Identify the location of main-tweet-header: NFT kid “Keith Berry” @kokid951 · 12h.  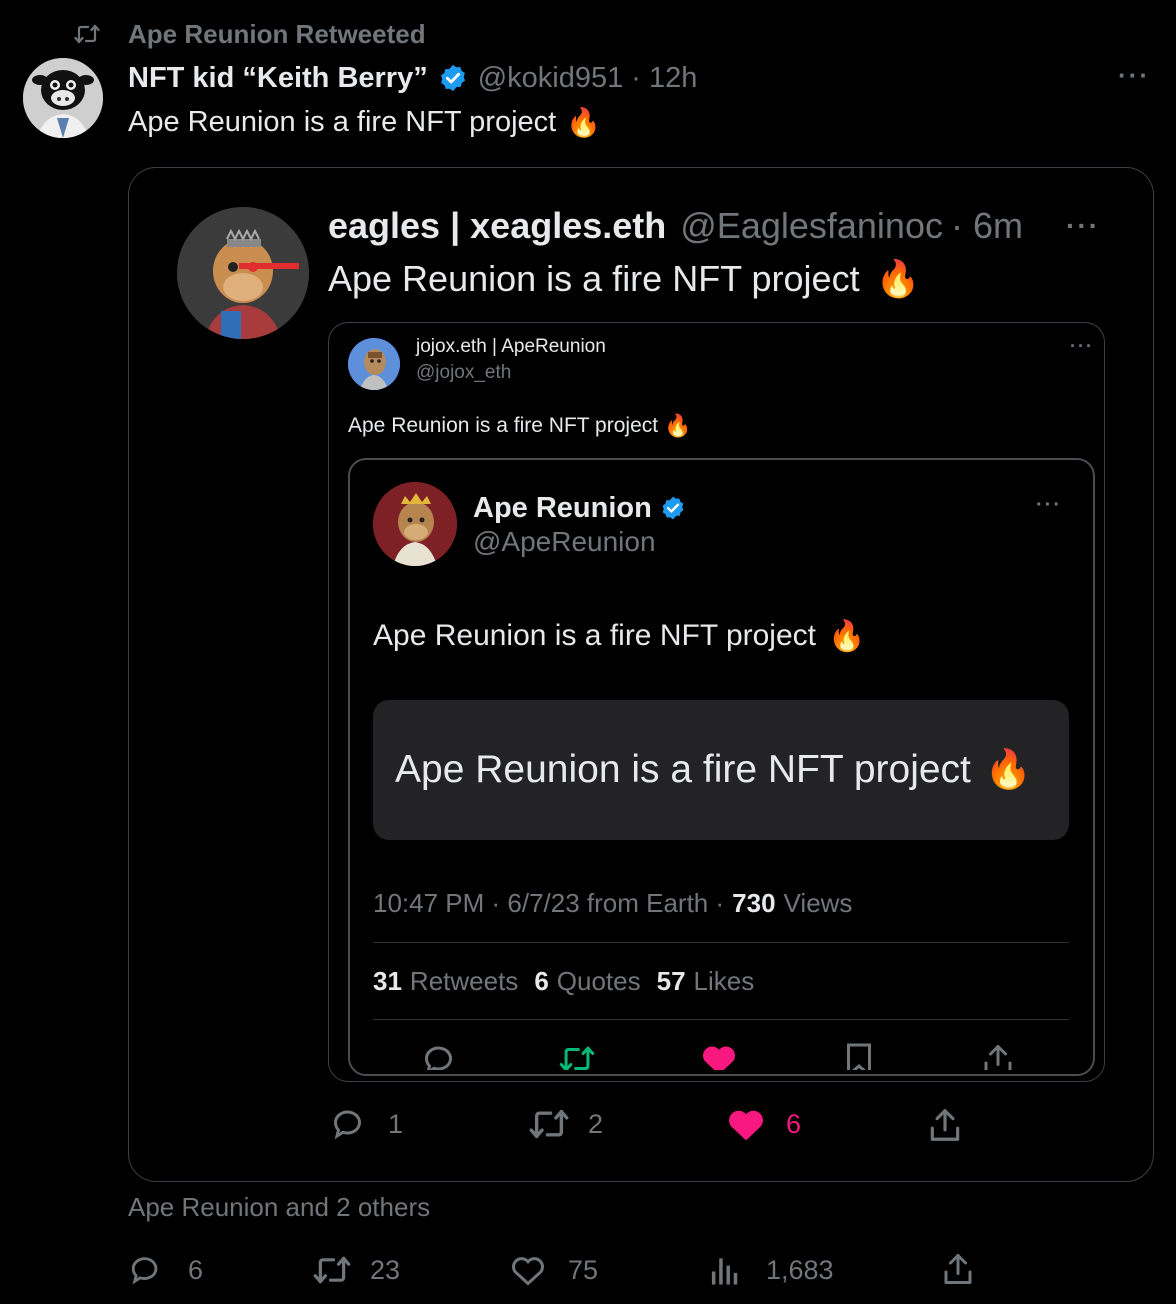
(412, 78).